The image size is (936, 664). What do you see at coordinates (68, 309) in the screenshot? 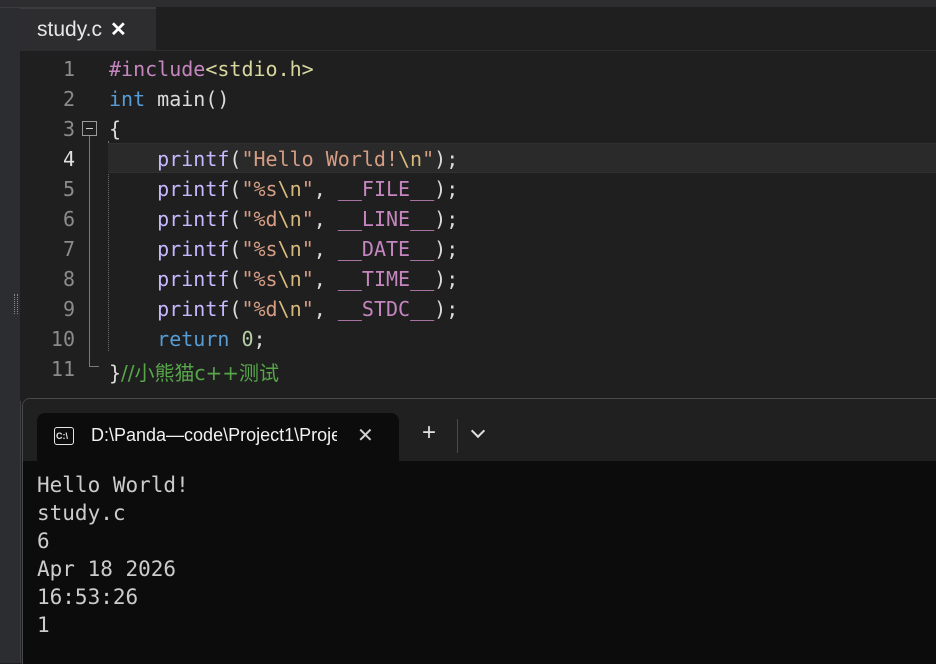
I see `line-number: 9` at bounding box center [68, 309].